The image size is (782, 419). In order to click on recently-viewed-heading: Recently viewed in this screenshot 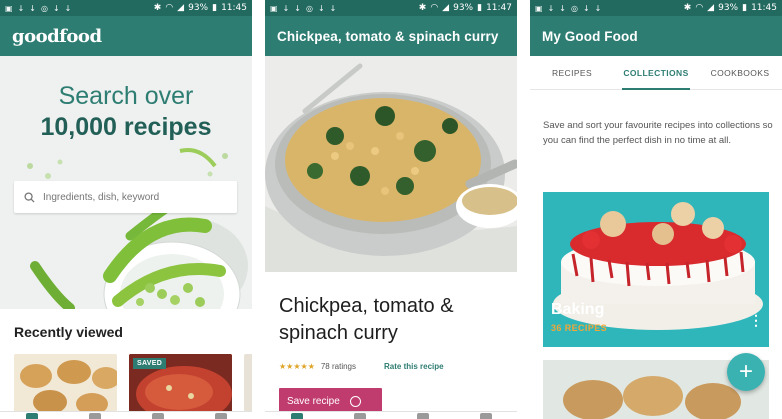, I will do `click(68, 332)`.